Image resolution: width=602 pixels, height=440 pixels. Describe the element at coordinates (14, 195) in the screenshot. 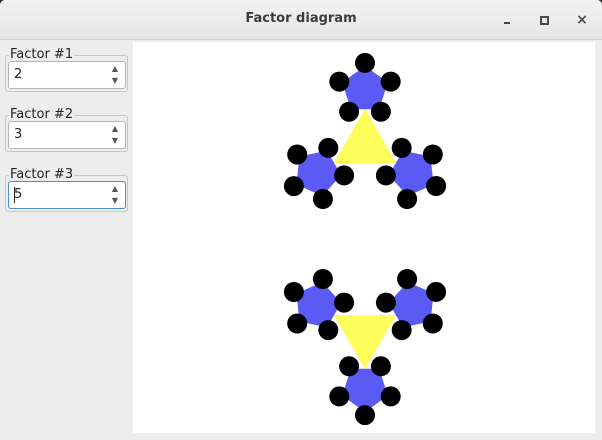

I see `text-caret` at that location.